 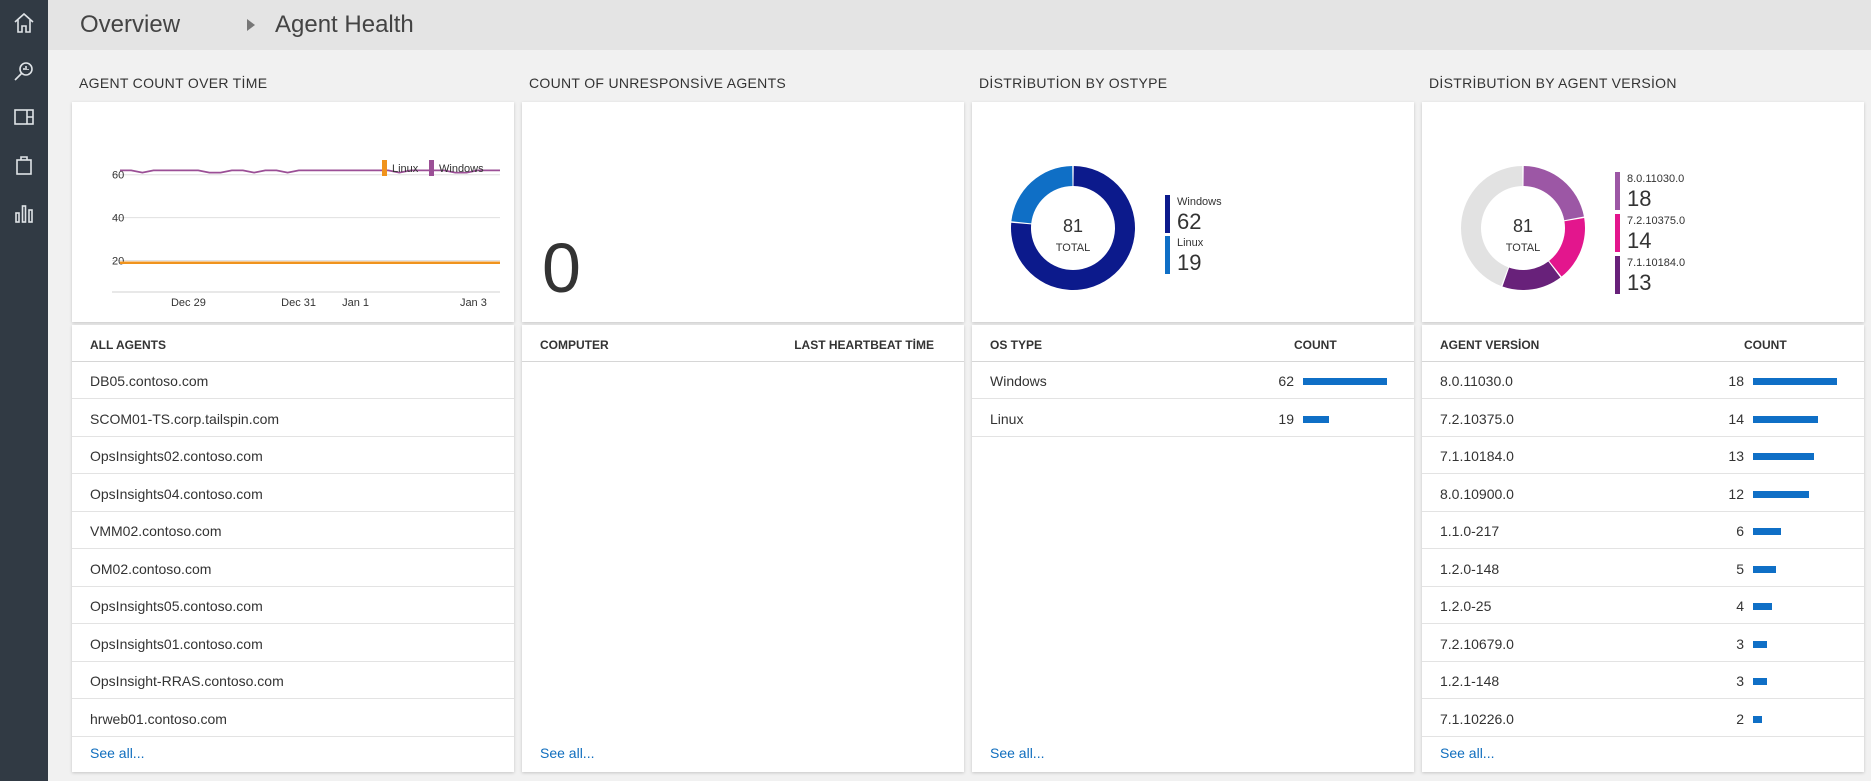 I want to click on ostype-donut-chart: 81 TOTAL, so click(x=1073, y=228).